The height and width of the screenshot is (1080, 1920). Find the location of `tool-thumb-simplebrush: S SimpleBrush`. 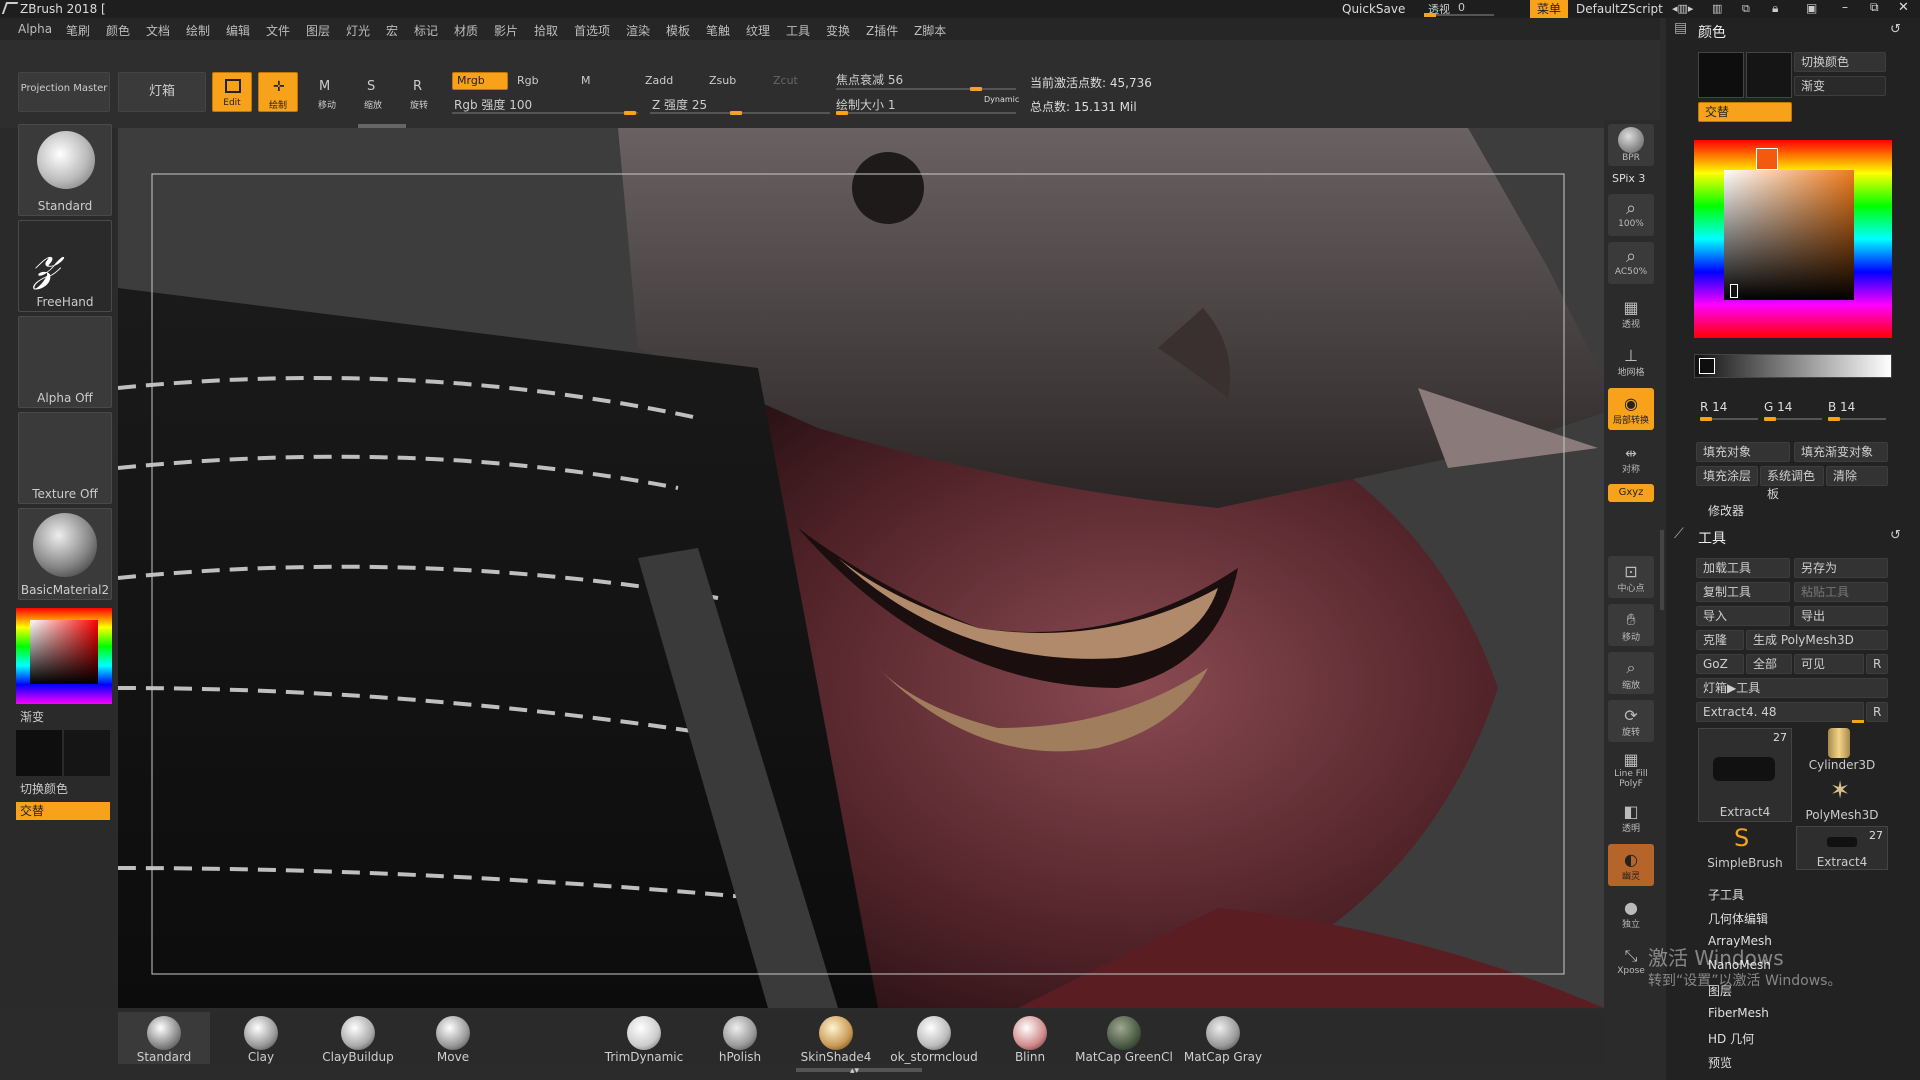

tool-thumb-simplebrush: S SimpleBrush is located at coordinates (1745, 847).